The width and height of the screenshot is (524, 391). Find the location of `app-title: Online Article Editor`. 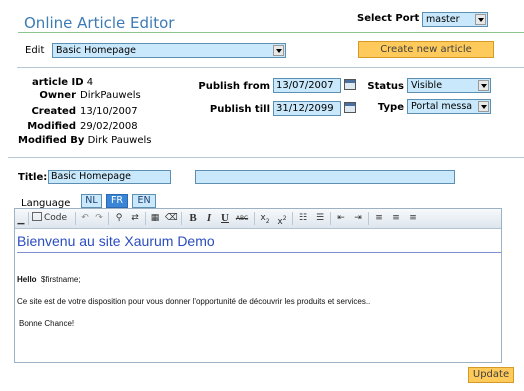

app-title: Online Article Editor is located at coordinates (99, 23).